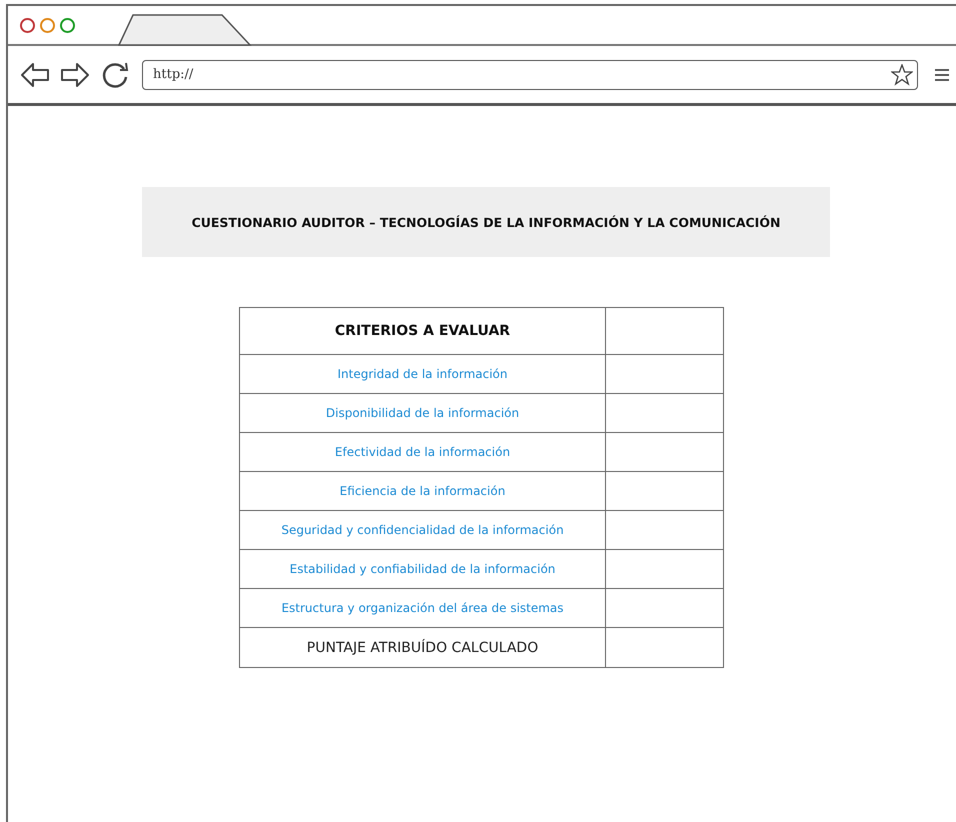 The height and width of the screenshot is (822, 956). I want to click on close-window-icon, so click(27, 25).